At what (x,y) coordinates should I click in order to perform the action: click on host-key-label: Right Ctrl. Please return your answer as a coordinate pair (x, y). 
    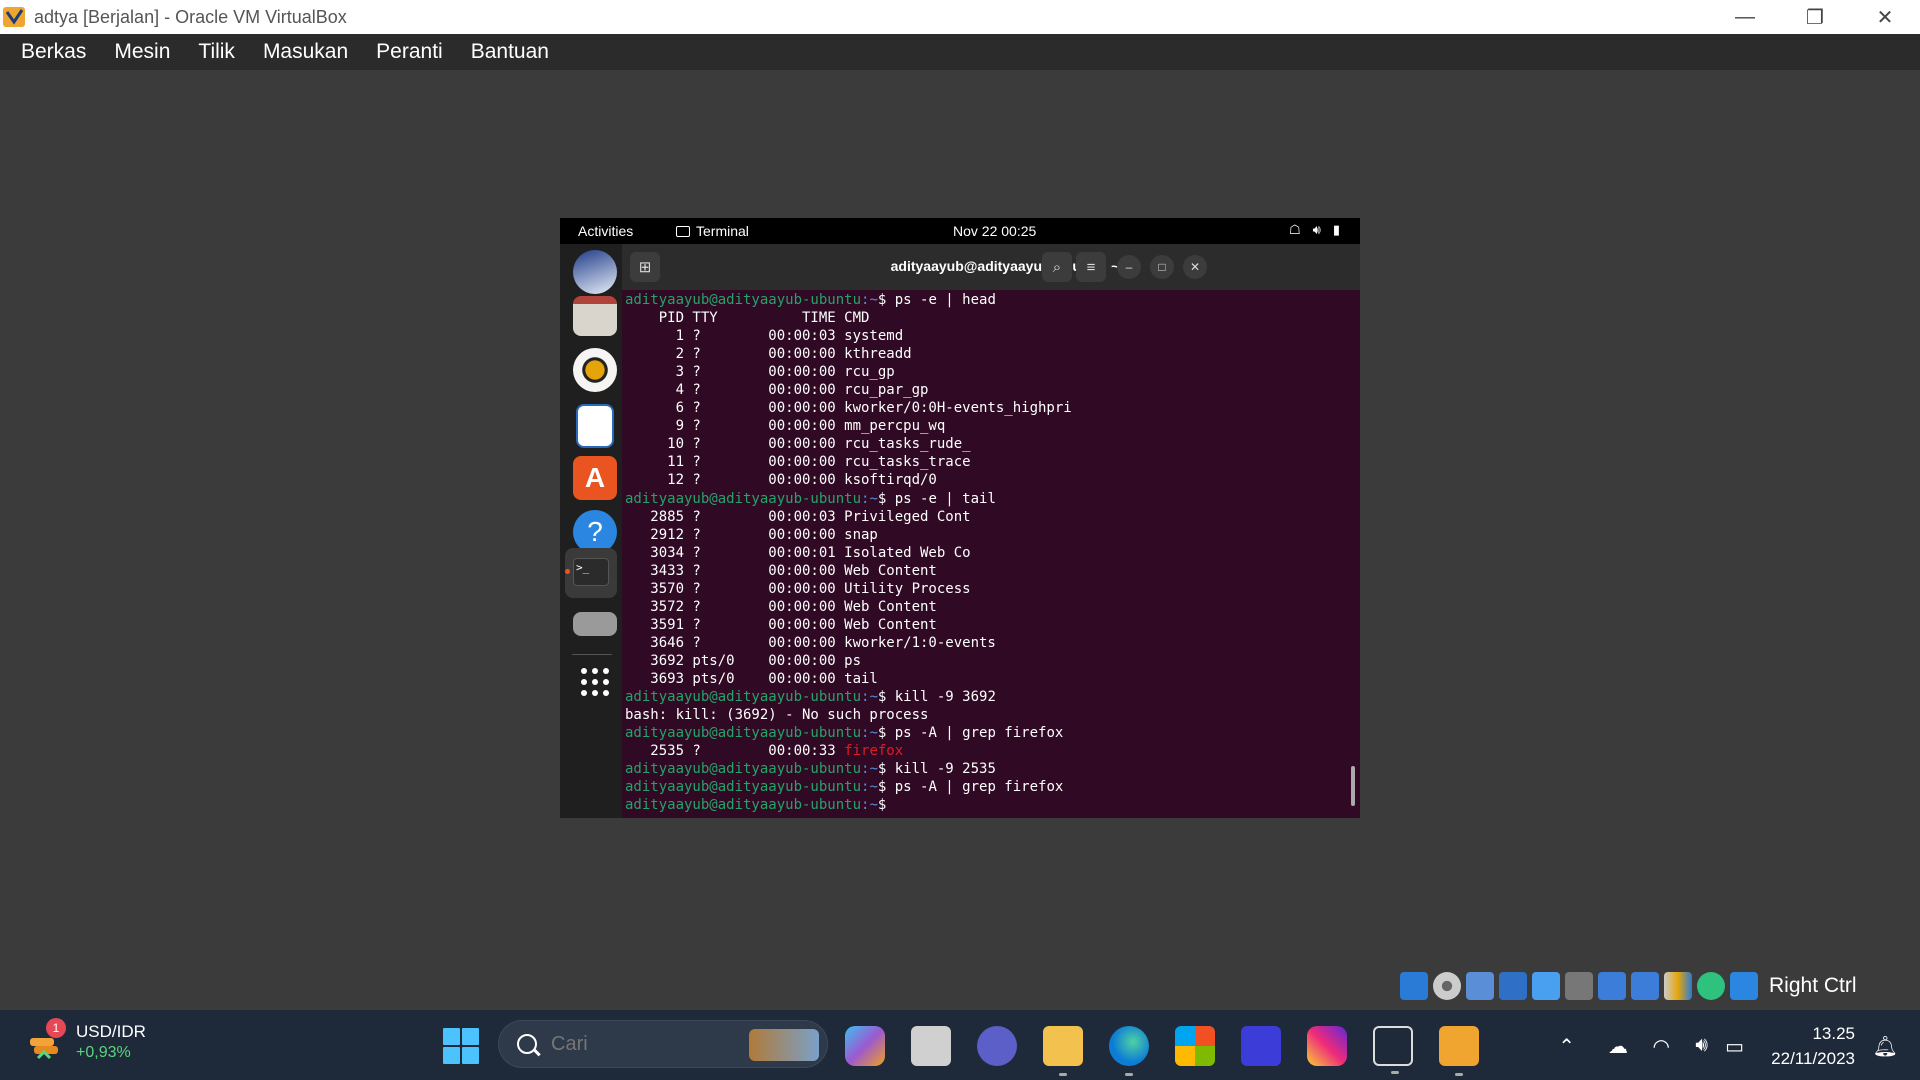
    Looking at the image, I should click on (1813, 985).